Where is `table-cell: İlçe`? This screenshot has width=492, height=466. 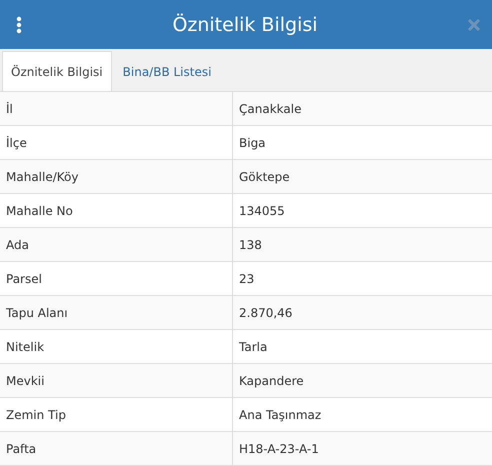 table-cell: İlçe is located at coordinates (116, 142).